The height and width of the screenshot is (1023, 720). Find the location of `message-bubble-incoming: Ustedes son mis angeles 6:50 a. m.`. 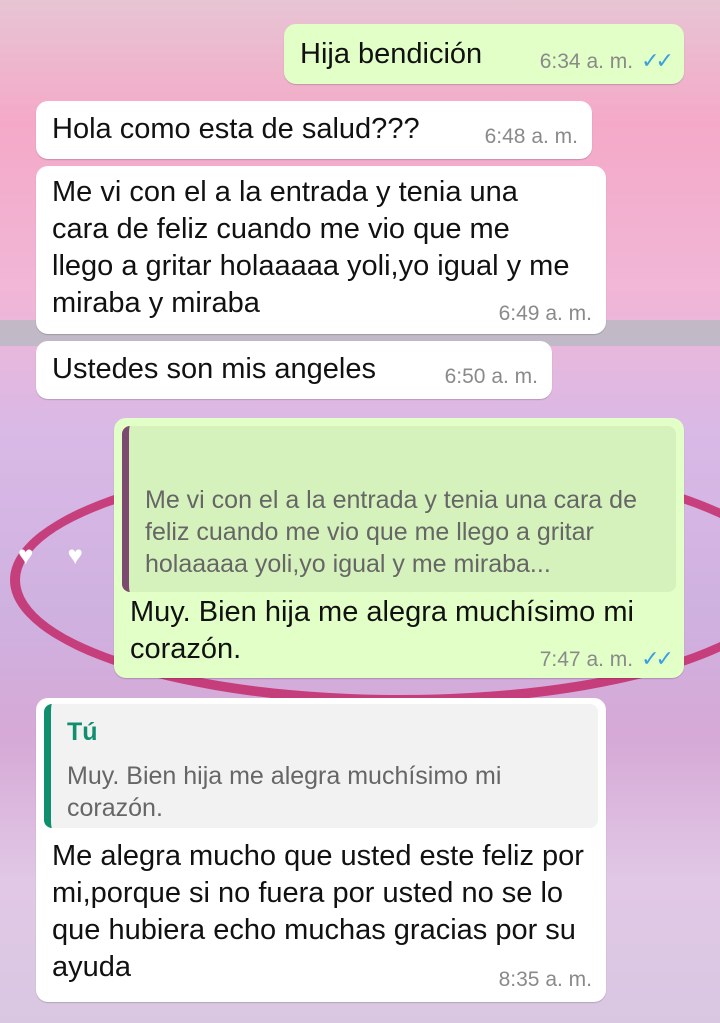

message-bubble-incoming: Ustedes son mis angeles 6:50 a. m. is located at coordinates (294, 370).